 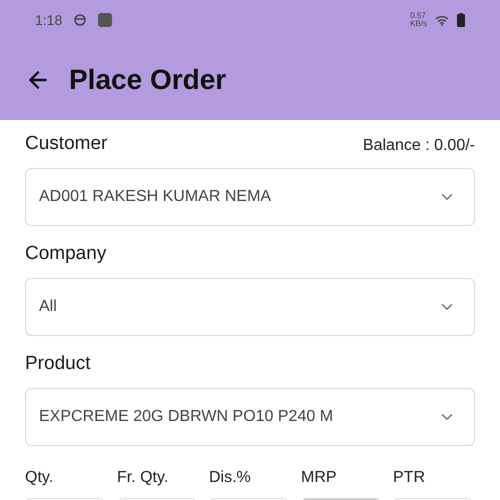 I want to click on field-label: PTR, so click(x=409, y=478).